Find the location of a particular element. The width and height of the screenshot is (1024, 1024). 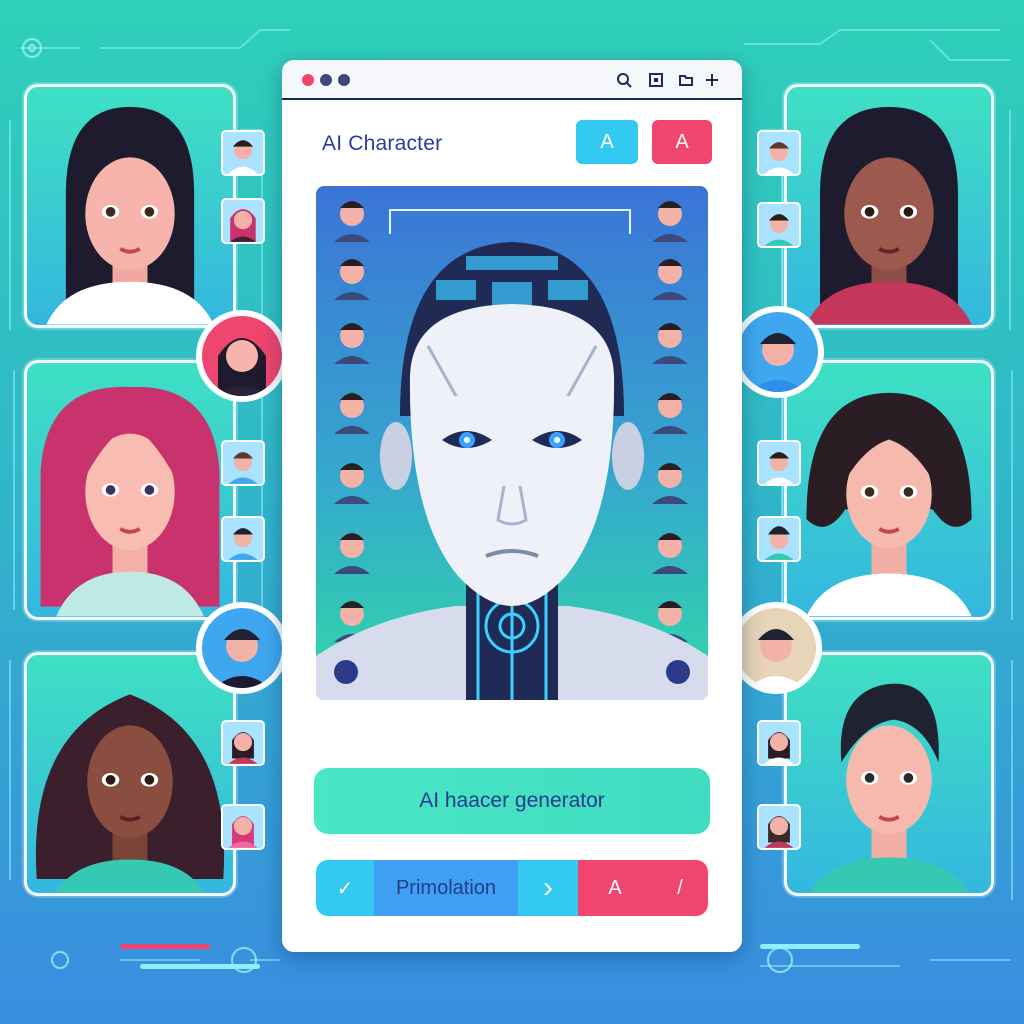

close-dot is located at coordinates (308, 80).